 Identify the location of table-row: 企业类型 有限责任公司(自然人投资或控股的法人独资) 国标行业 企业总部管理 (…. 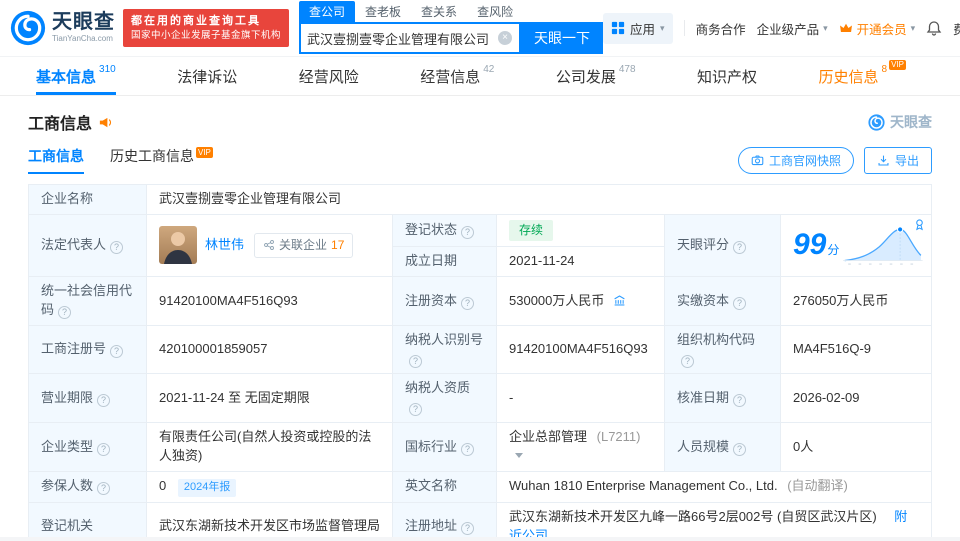
(480, 447).